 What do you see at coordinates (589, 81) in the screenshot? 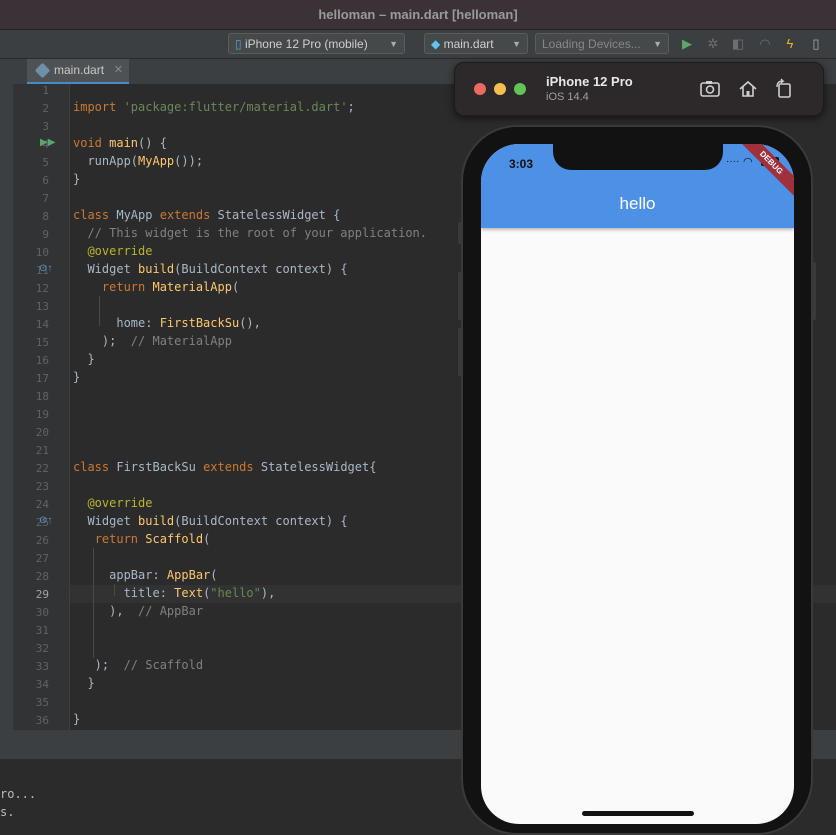
I see `simulator-device-name: iPhone 12 Pro` at bounding box center [589, 81].